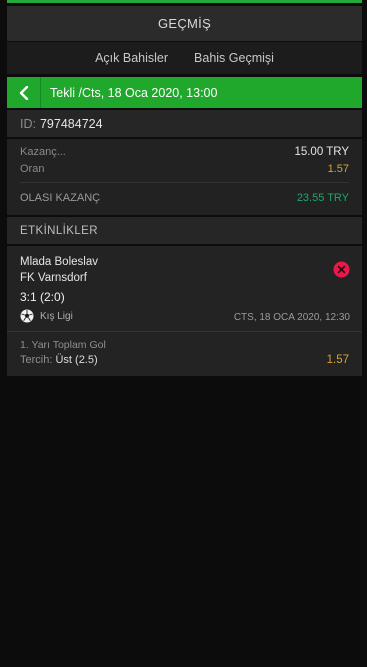  What do you see at coordinates (71, 123) in the screenshot?
I see `bet-id-value: 797484724` at bounding box center [71, 123].